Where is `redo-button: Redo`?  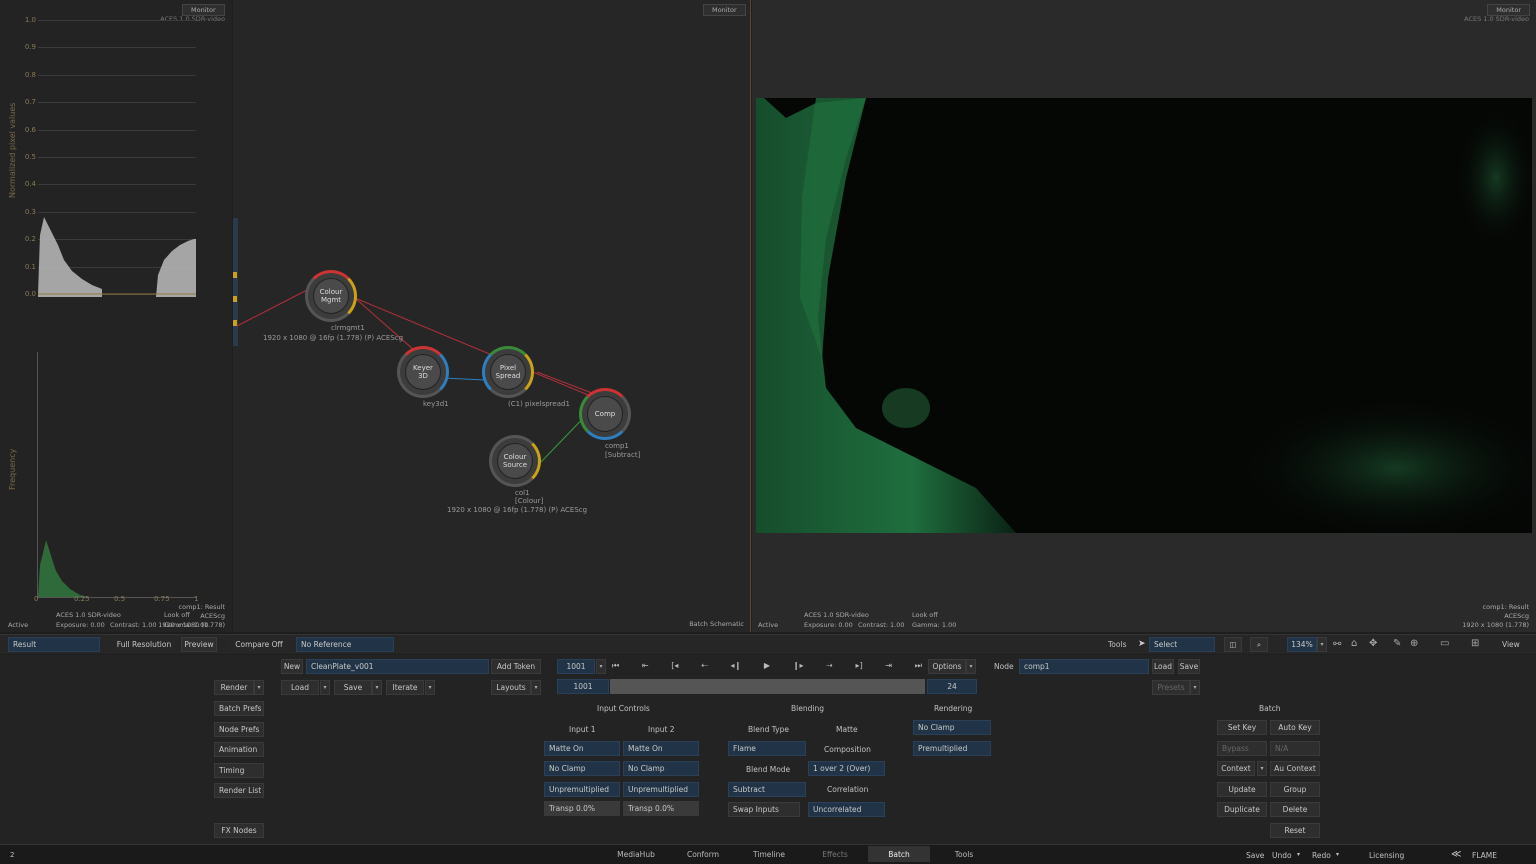
redo-button: Redo is located at coordinates (1321, 855).